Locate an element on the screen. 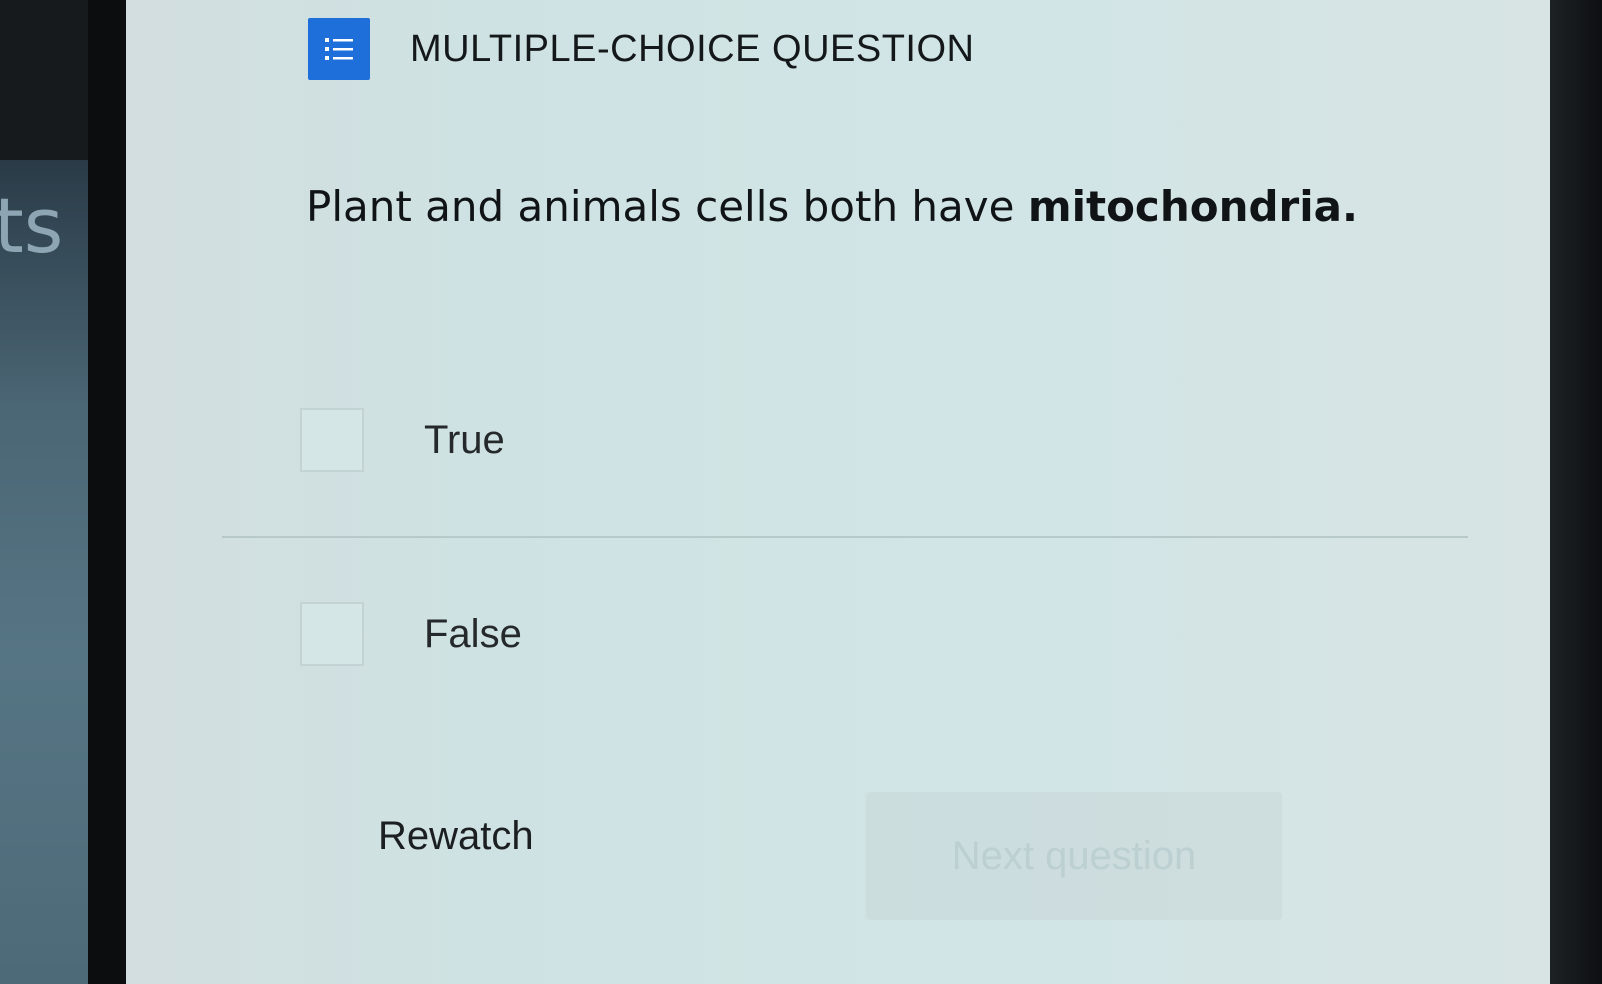 The image size is (1602, 984). list-icon is located at coordinates (339, 49).